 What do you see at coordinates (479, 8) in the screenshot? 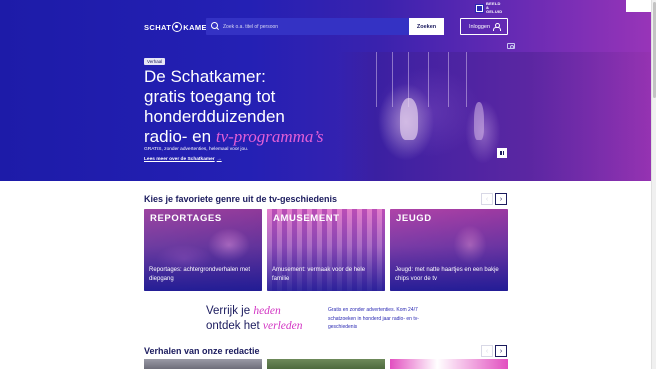
I see `beeld-en-geluid-mark-icon` at bounding box center [479, 8].